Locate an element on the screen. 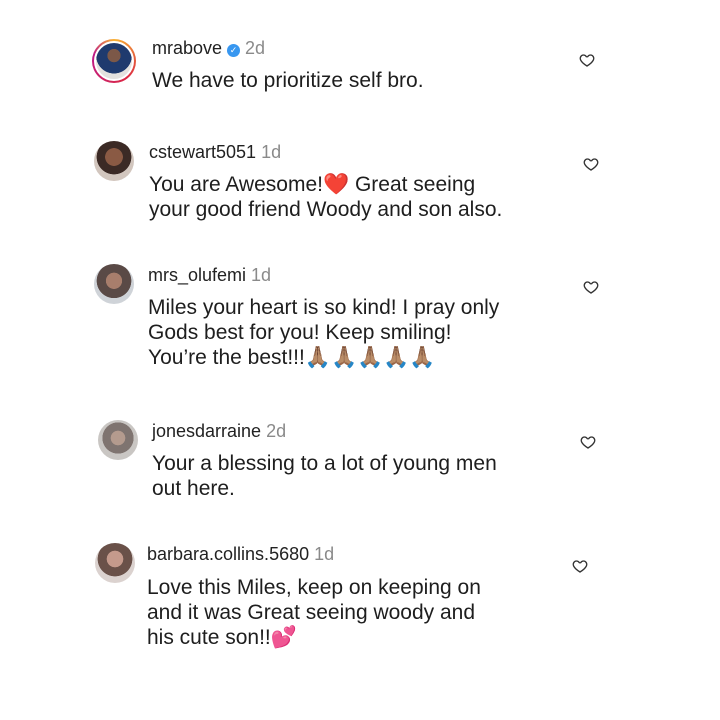 This screenshot has width=720, height=720. username: mrabove is located at coordinates (187, 48).